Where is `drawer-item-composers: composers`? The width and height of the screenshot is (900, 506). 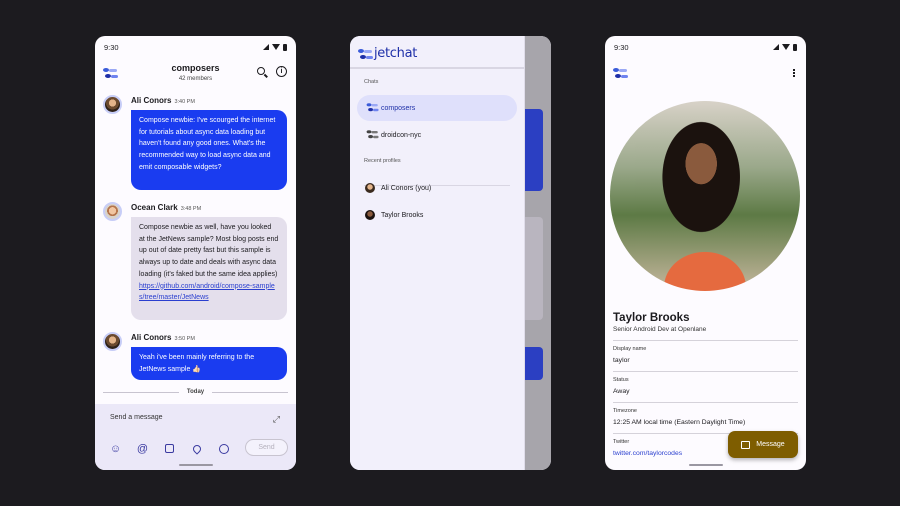
drawer-item-composers: composers is located at coordinates (437, 108).